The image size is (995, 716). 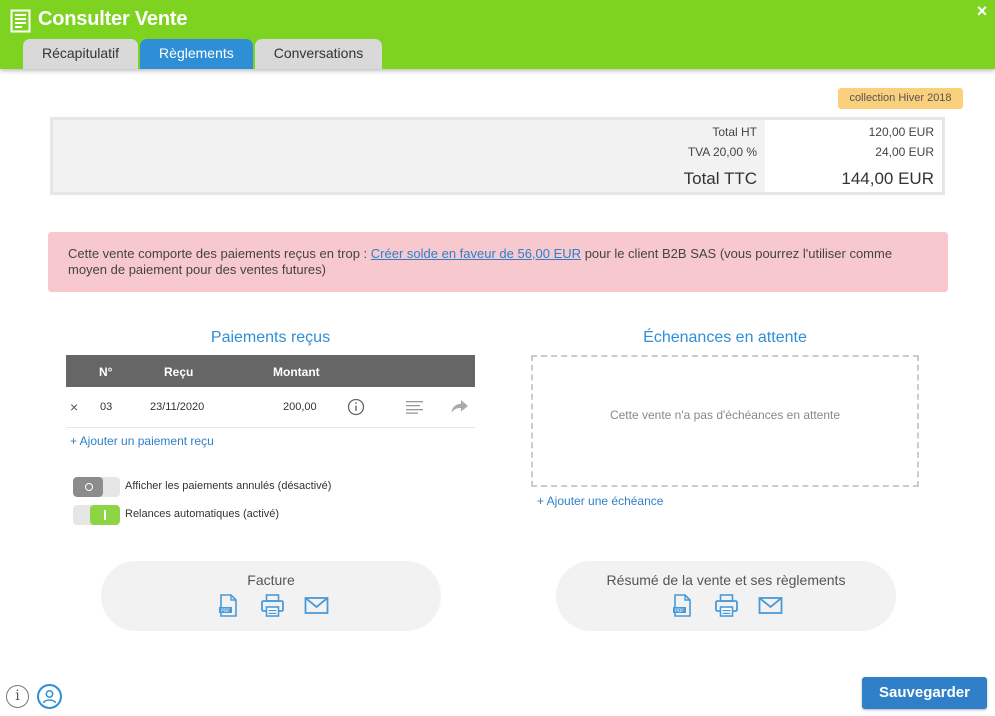 What do you see at coordinates (81, 54) in the screenshot?
I see `tab-recapitulatif: Récapitulatif` at bounding box center [81, 54].